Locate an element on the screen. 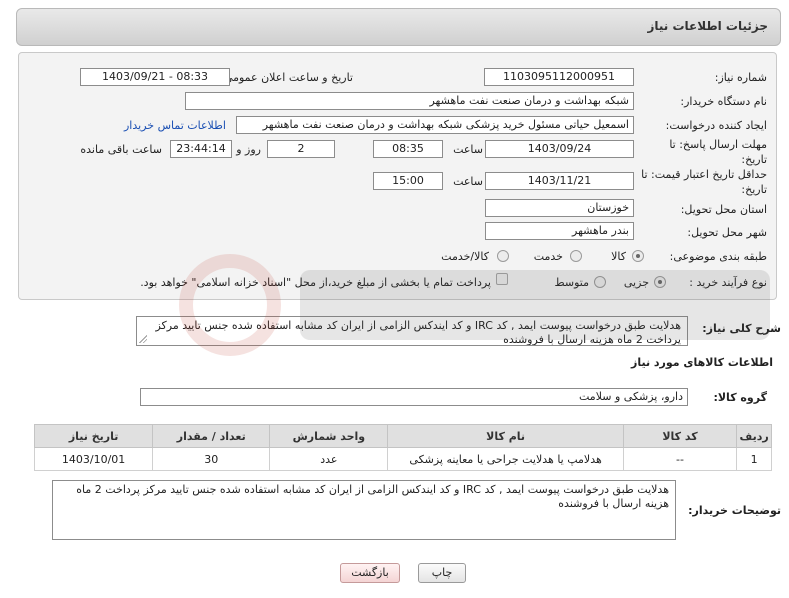  announce-datetime-label: تاریخ و ساعت اعلان عمومی: is located at coordinates (286, 77).